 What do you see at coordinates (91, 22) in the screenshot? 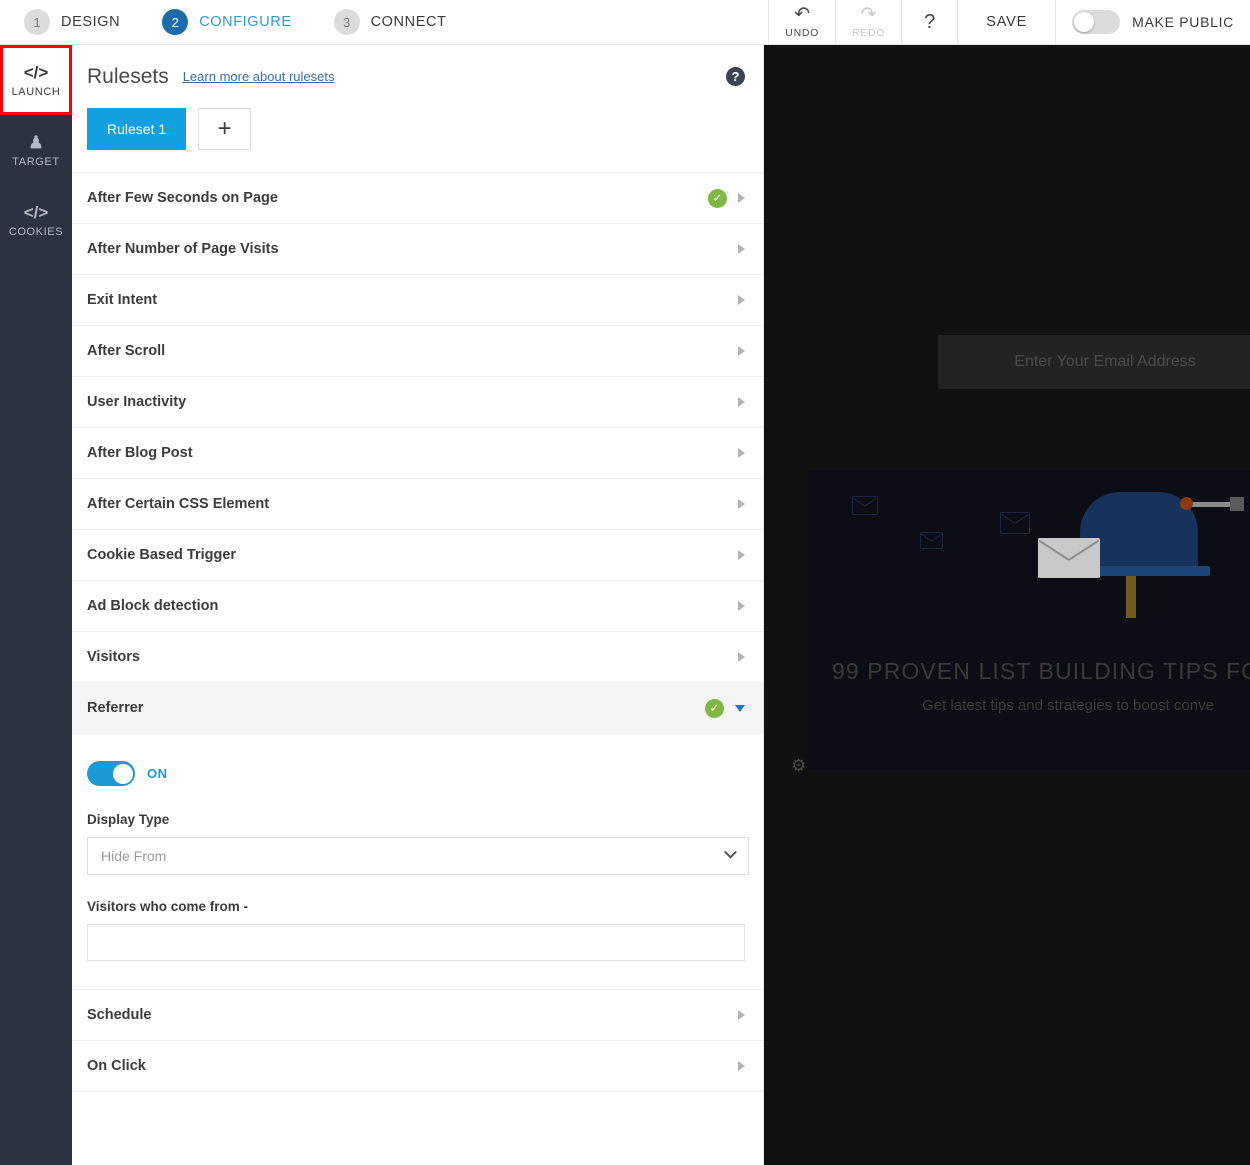
I see `step-label: DESIGN` at bounding box center [91, 22].